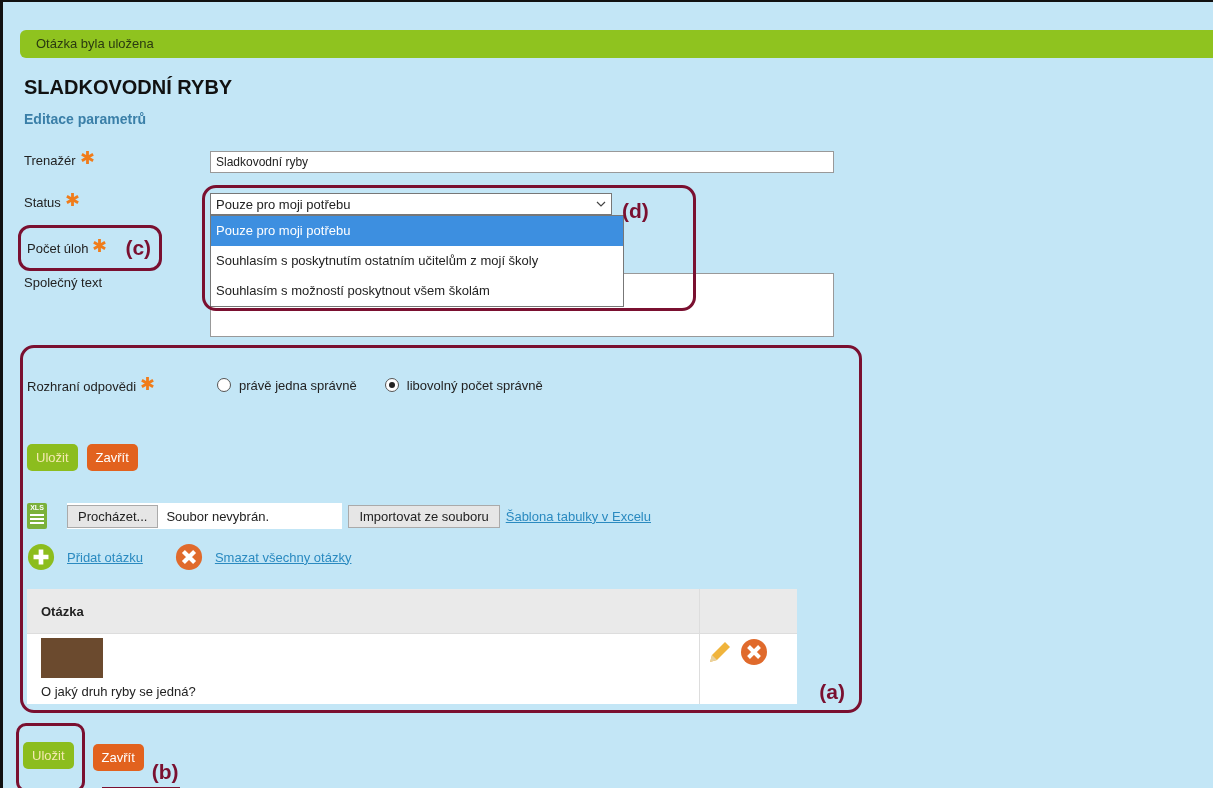 This screenshot has width=1213, height=788. I want to click on question-text: O jaký druh ryby se jedná?, so click(118, 691).